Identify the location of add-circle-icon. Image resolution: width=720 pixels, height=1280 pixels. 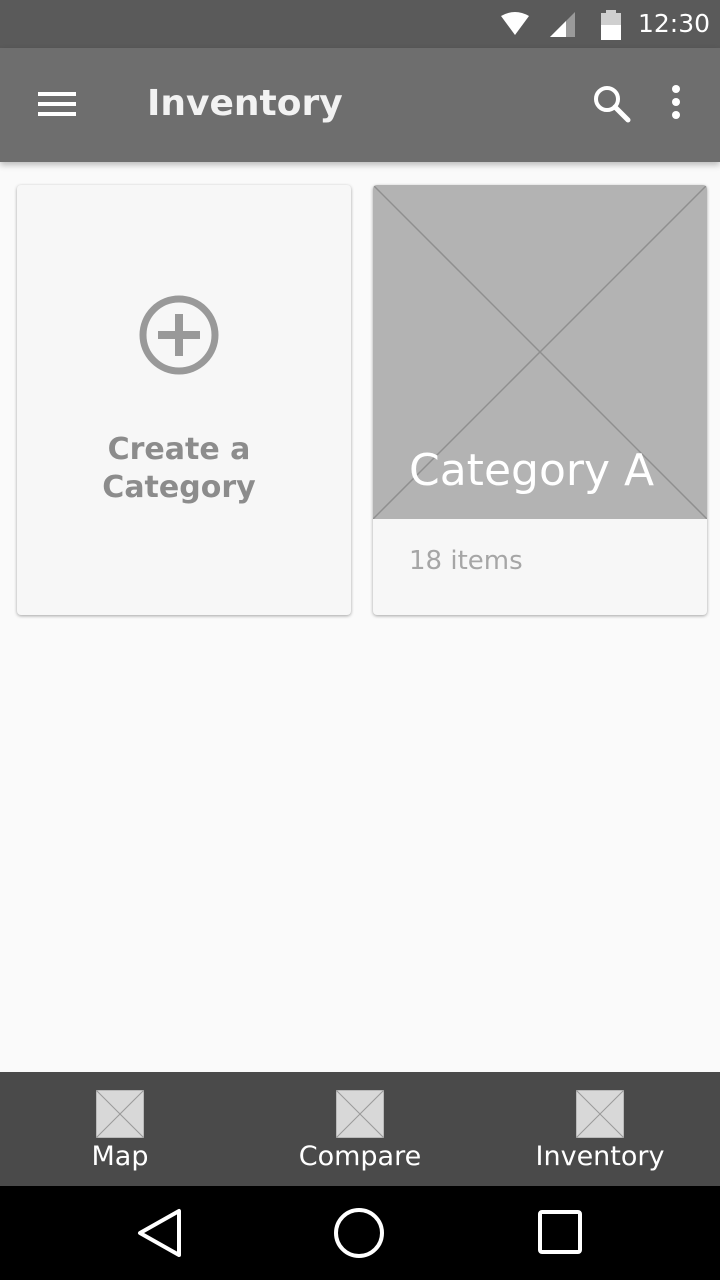
(179, 335).